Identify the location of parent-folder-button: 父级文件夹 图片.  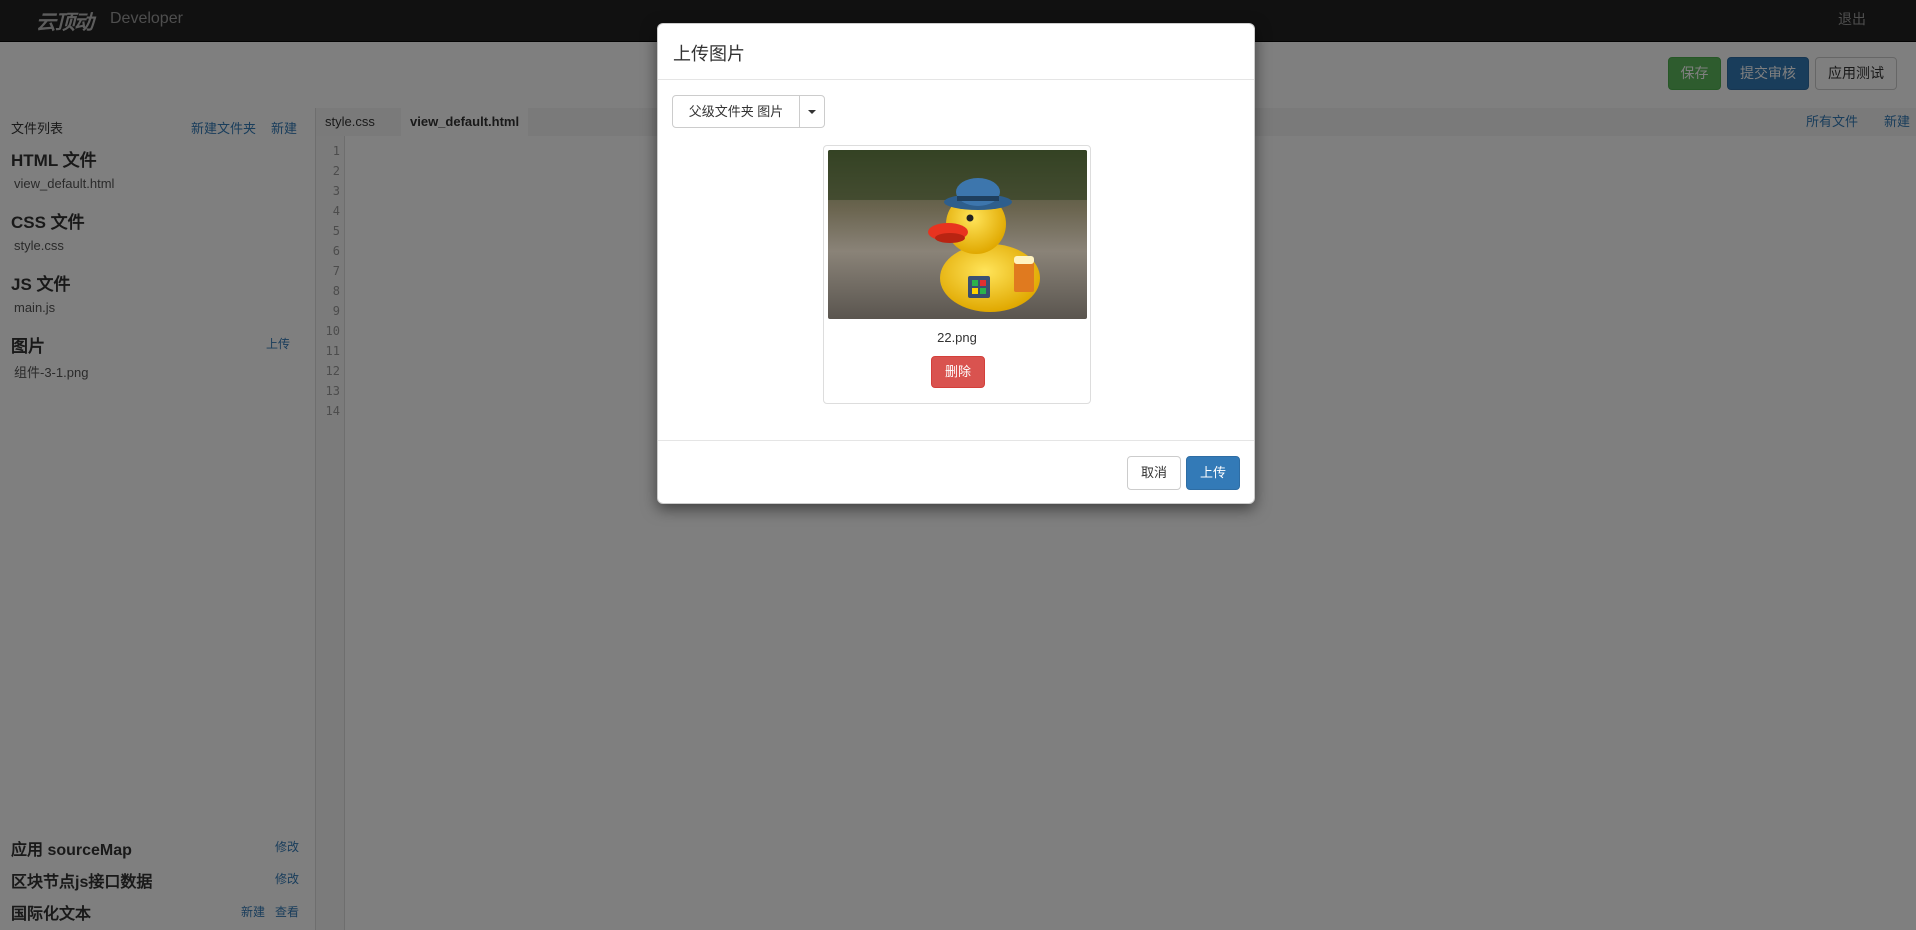
(736, 111).